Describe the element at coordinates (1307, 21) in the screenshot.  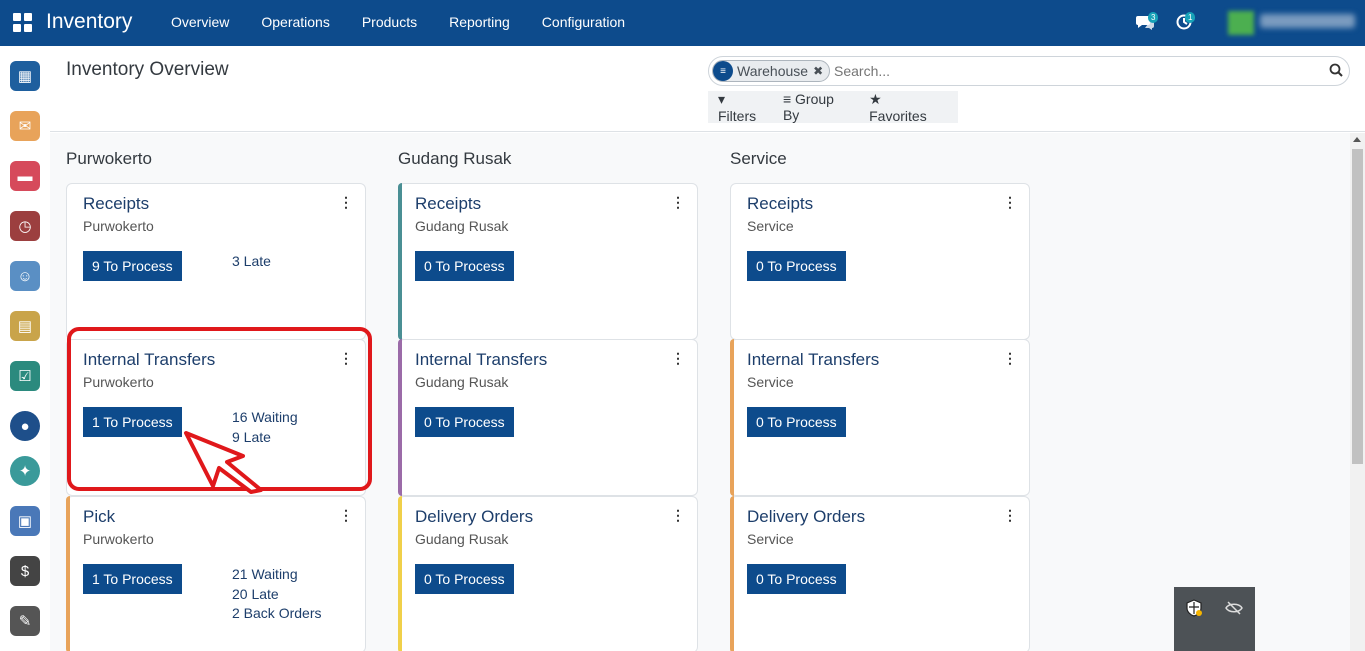
I see `user-name-blurred` at that location.